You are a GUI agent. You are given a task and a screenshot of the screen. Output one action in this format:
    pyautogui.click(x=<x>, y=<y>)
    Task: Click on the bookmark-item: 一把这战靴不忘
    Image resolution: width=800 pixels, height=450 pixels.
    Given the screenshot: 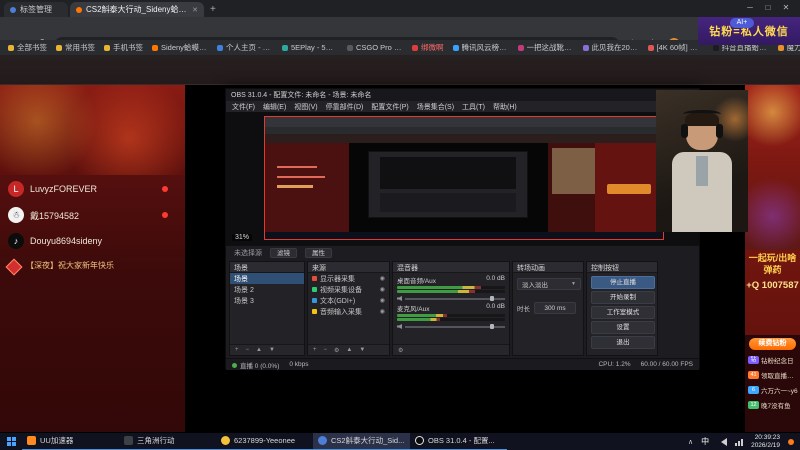 What is the action you would take?
    pyautogui.click(x=545, y=47)
    